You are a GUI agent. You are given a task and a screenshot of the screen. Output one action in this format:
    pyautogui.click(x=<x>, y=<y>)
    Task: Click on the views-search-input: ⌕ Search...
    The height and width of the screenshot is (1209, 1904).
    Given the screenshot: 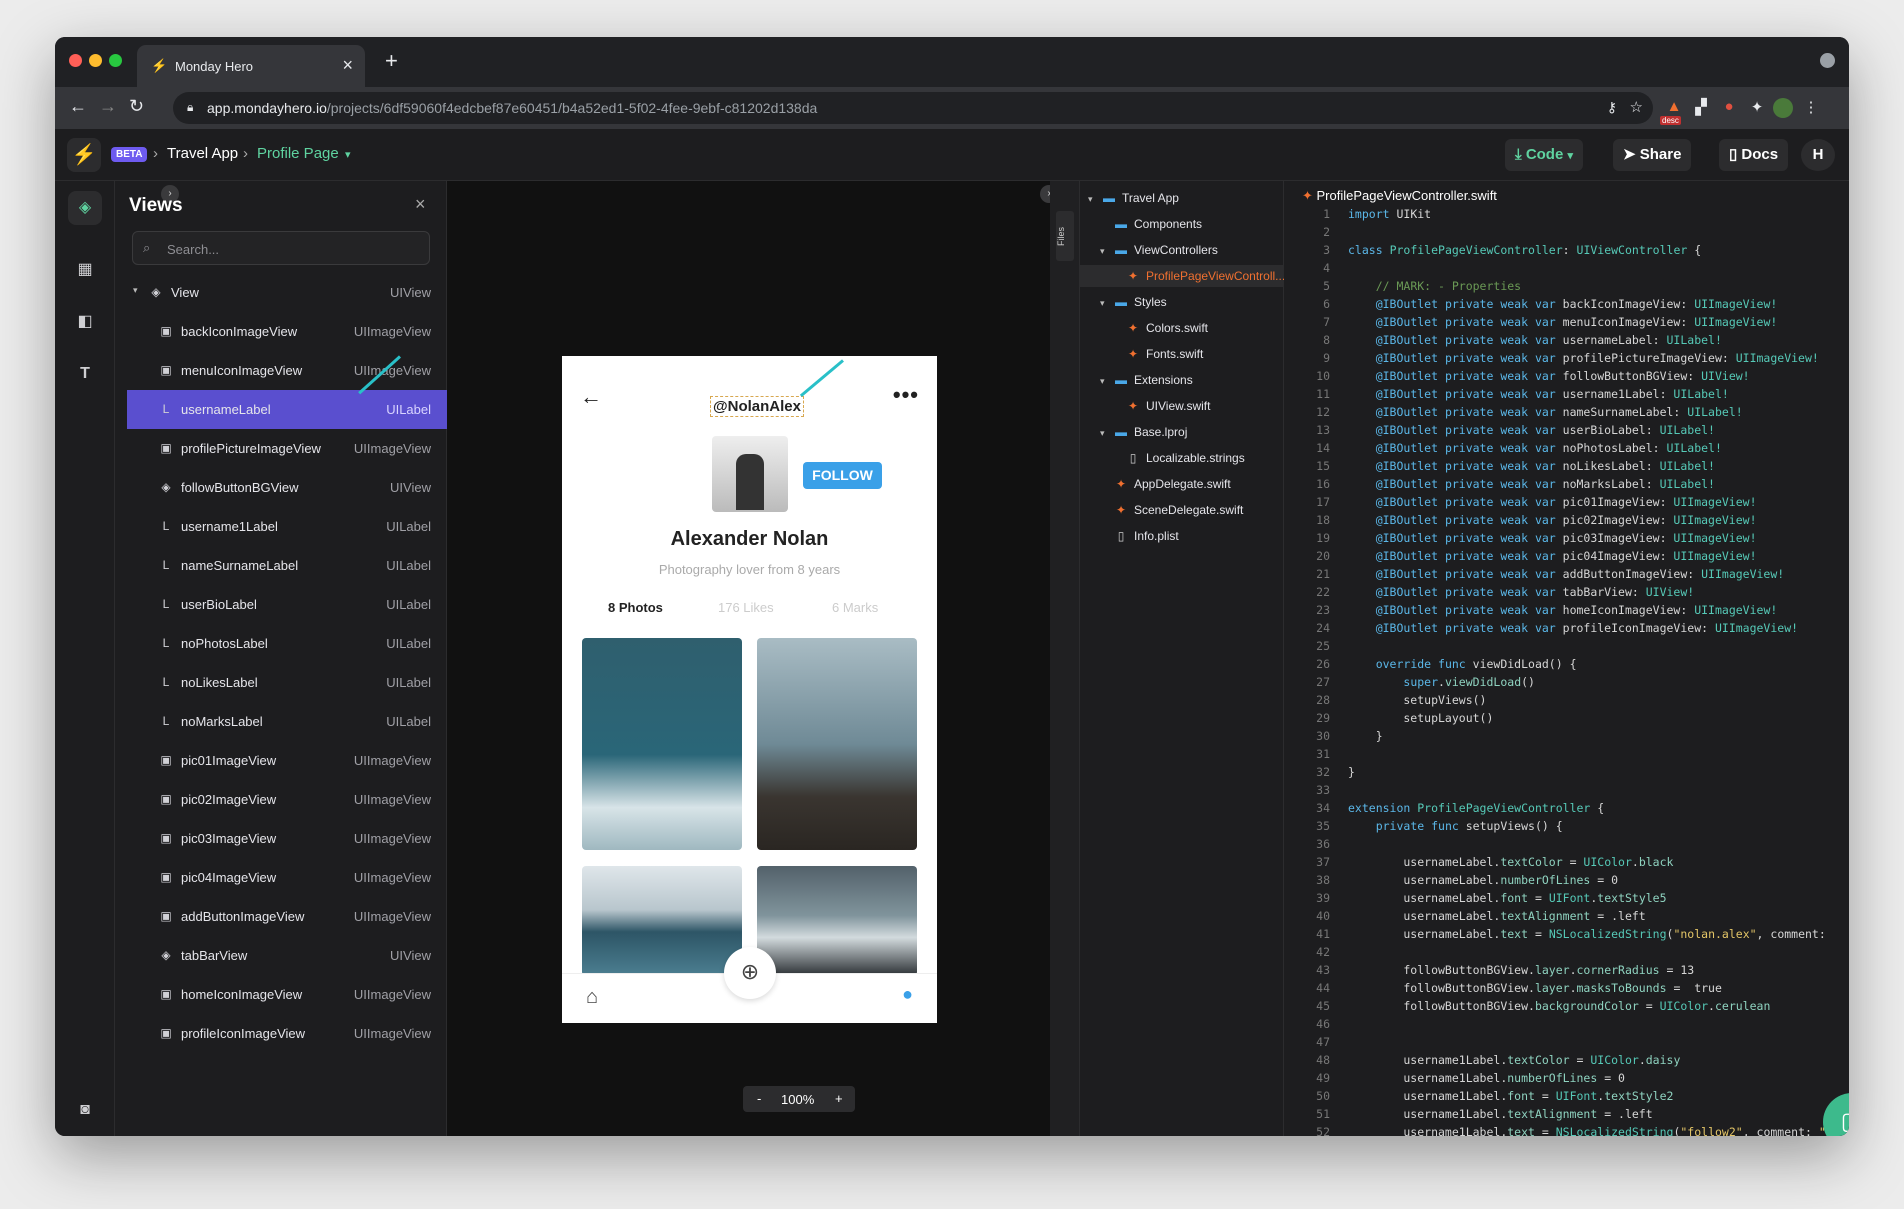 What is the action you would take?
    pyautogui.click(x=281, y=248)
    